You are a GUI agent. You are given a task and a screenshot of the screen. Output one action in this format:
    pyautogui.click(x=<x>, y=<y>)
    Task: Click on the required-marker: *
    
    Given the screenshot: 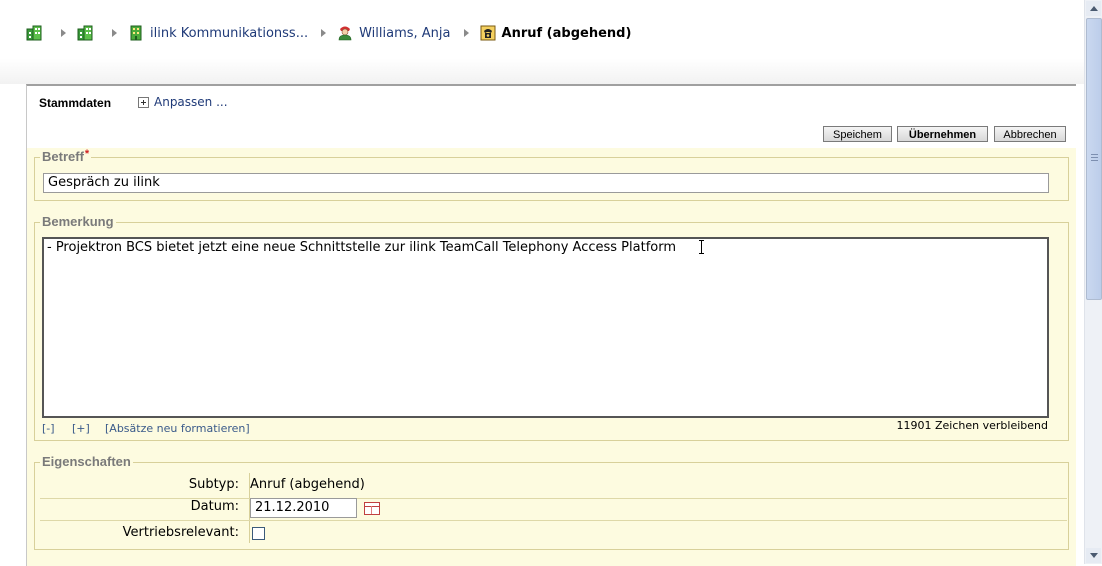 What is the action you would take?
    pyautogui.click(x=87, y=154)
    